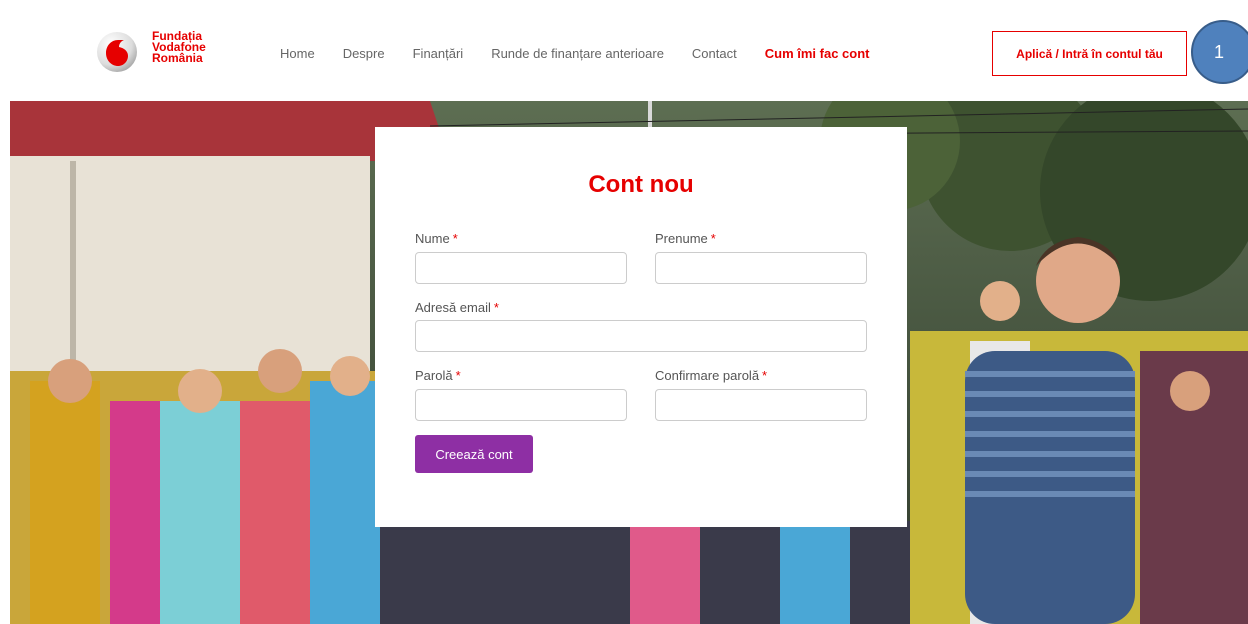 The height and width of the screenshot is (624, 1248). I want to click on nav-finantari: Finanțări, so click(438, 53).